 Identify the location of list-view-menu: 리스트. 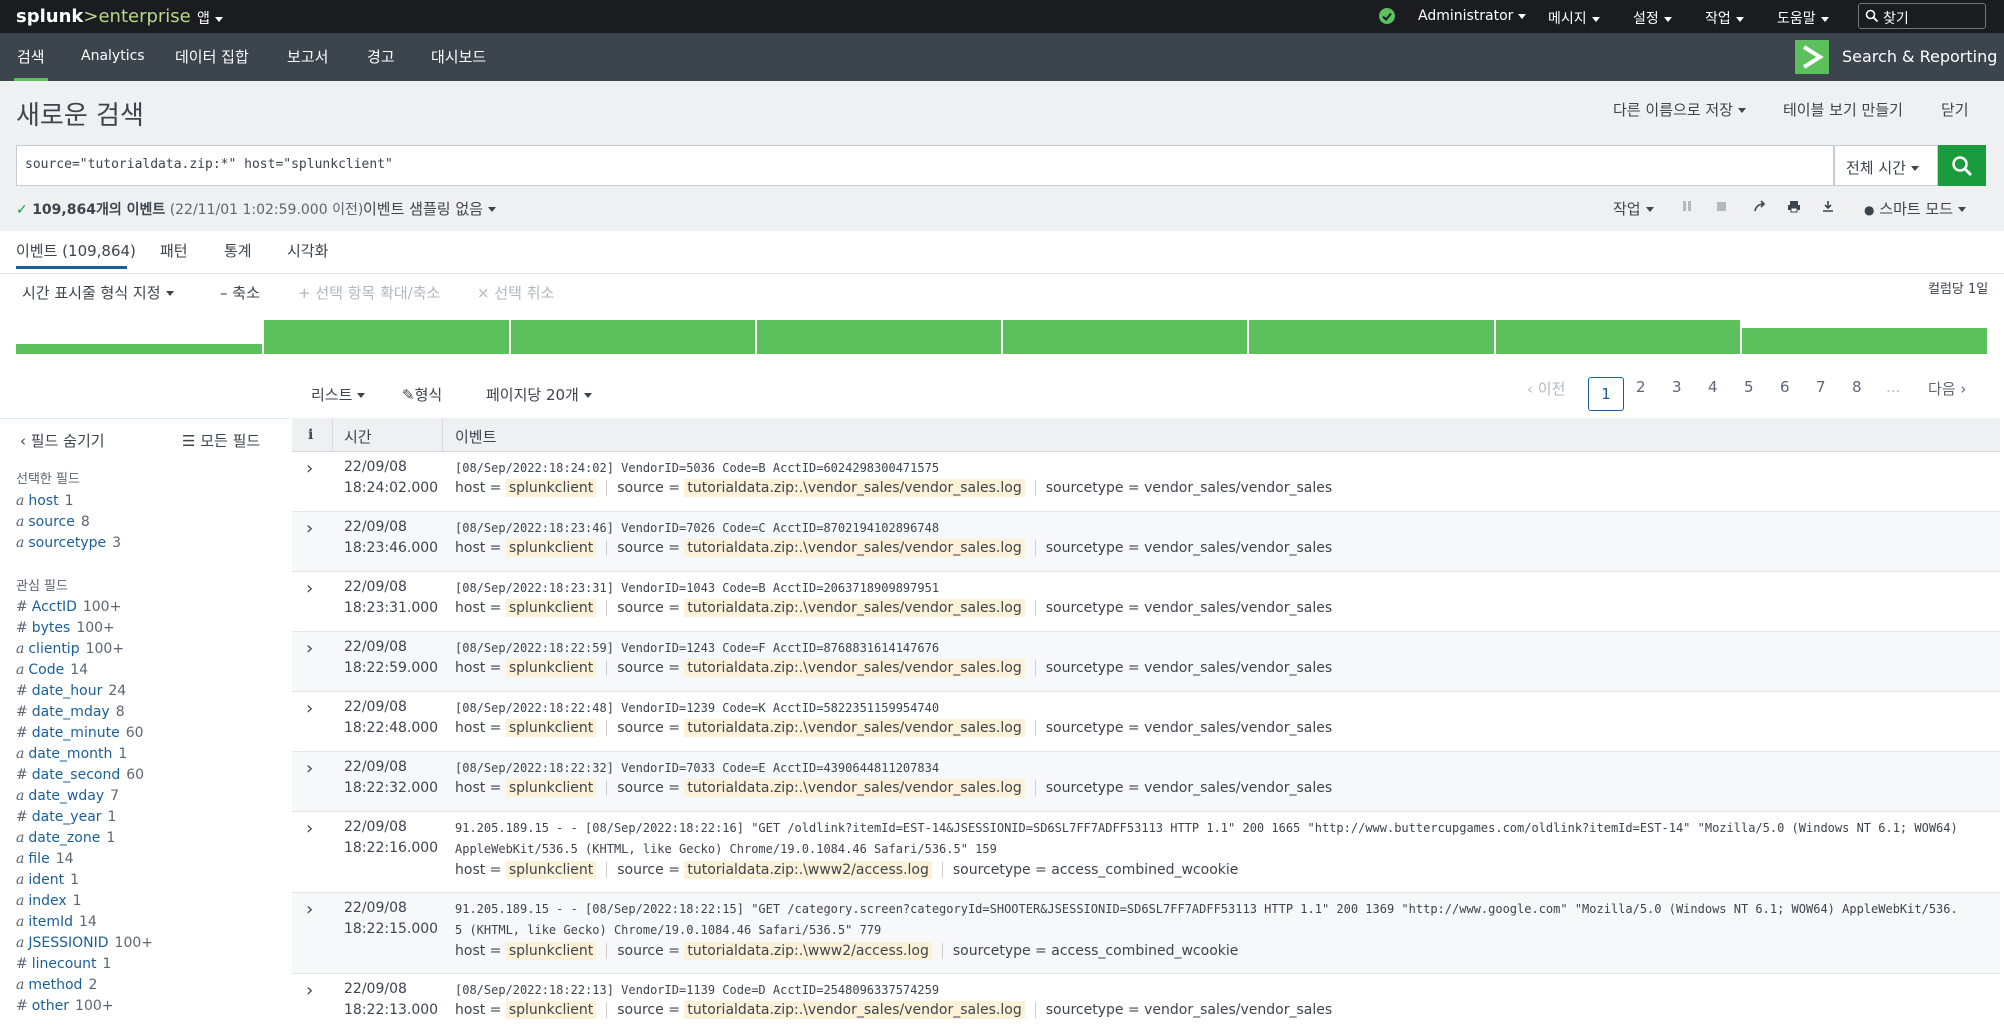
(338, 394).